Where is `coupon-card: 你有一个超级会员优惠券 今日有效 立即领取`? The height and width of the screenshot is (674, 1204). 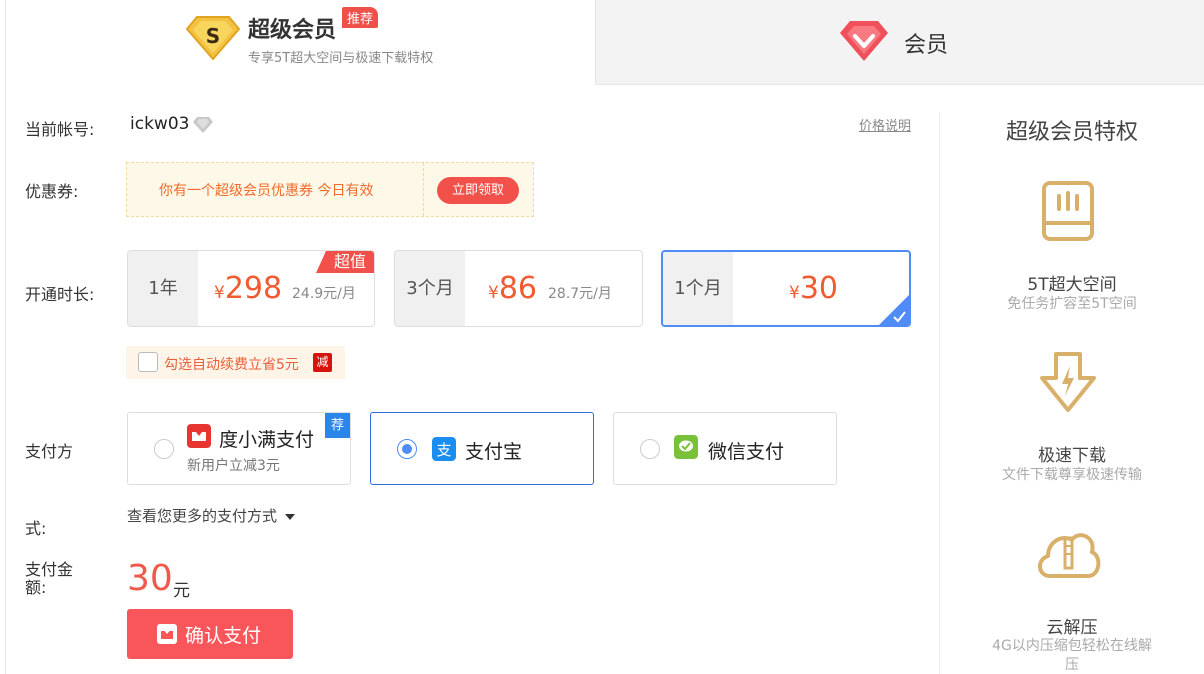 coupon-card: 你有一个超级会员优惠券 今日有效 立即领取 is located at coordinates (330, 189).